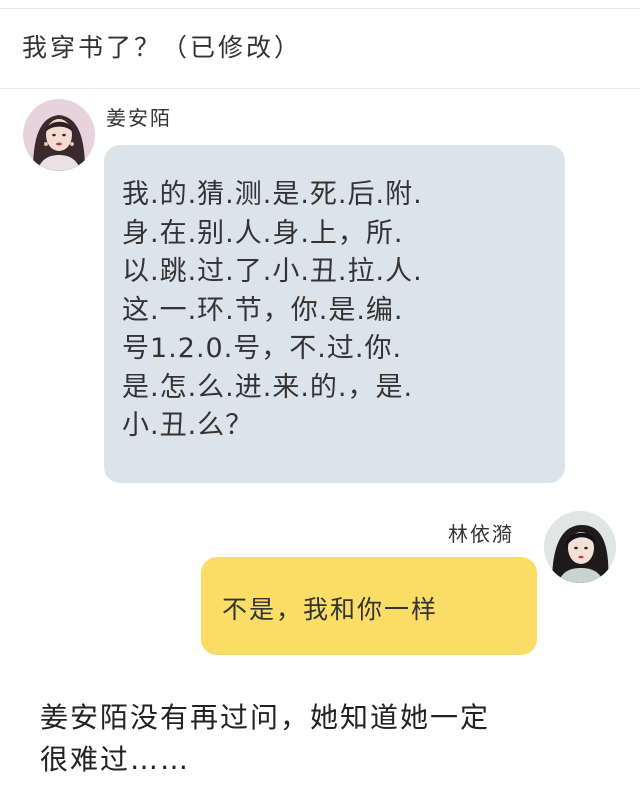 The height and width of the screenshot is (806, 640). Describe the element at coordinates (272, 271) in the screenshot. I see `message-line: 以.跳.过.了.小.丑.拉.人.` at that location.